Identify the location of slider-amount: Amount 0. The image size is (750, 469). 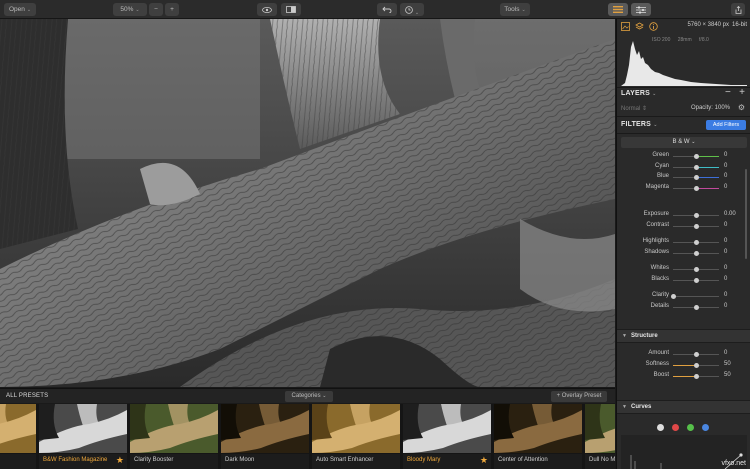
(683, 354).